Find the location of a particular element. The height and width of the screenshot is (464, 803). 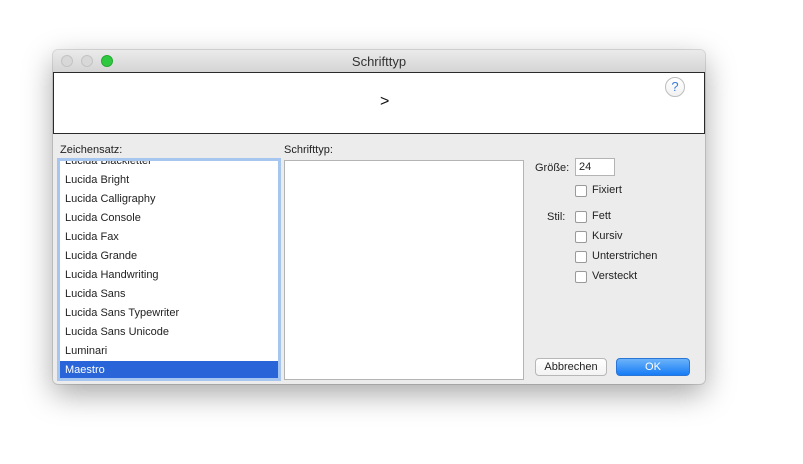

list-item: Lucida Console is located at coordinates (169, 218).